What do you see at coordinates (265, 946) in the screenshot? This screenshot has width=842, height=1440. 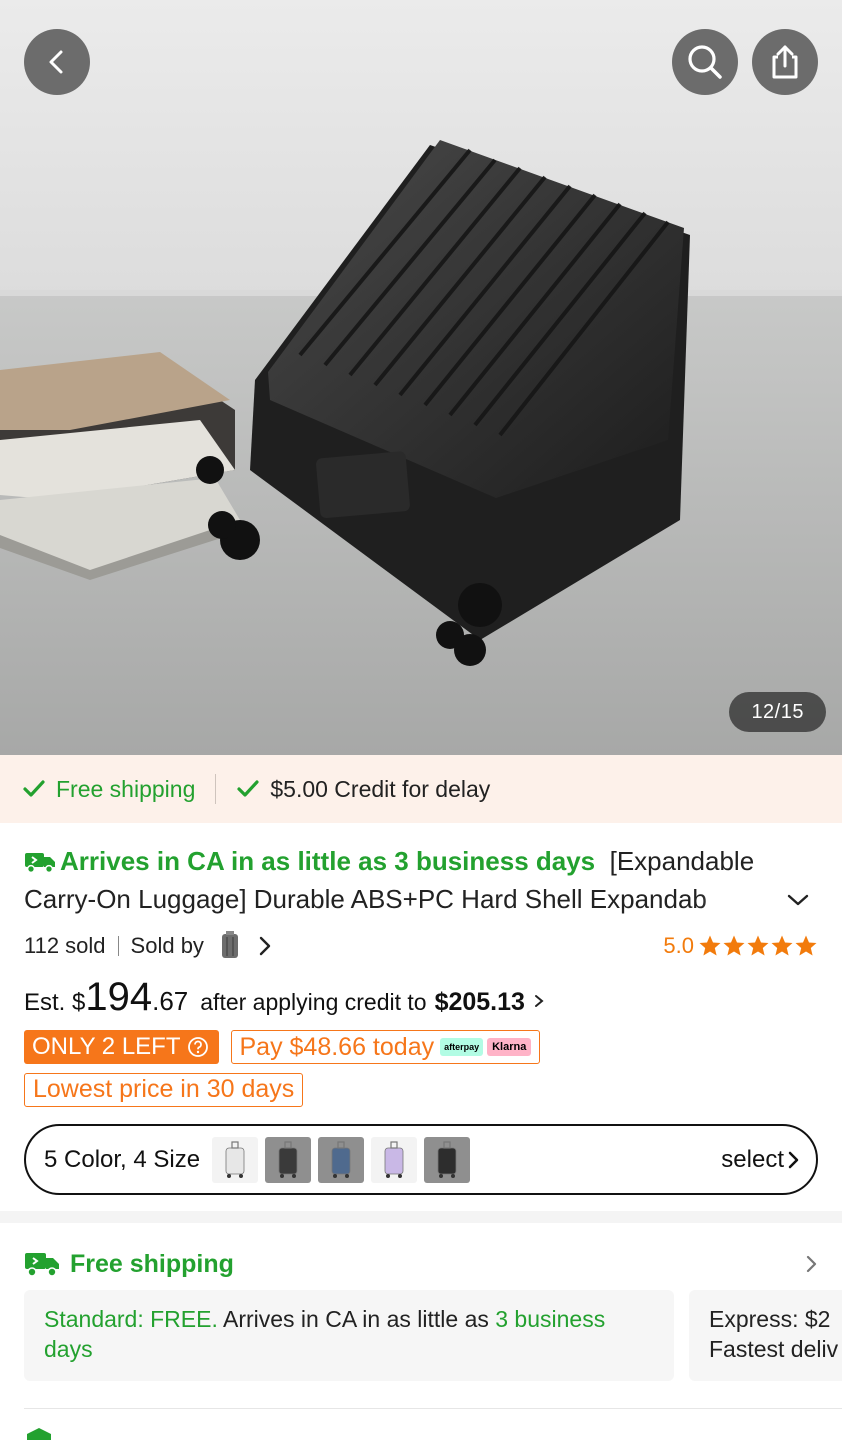 I see `seller-chevron-right-icon` at bounding box center [265, 946].